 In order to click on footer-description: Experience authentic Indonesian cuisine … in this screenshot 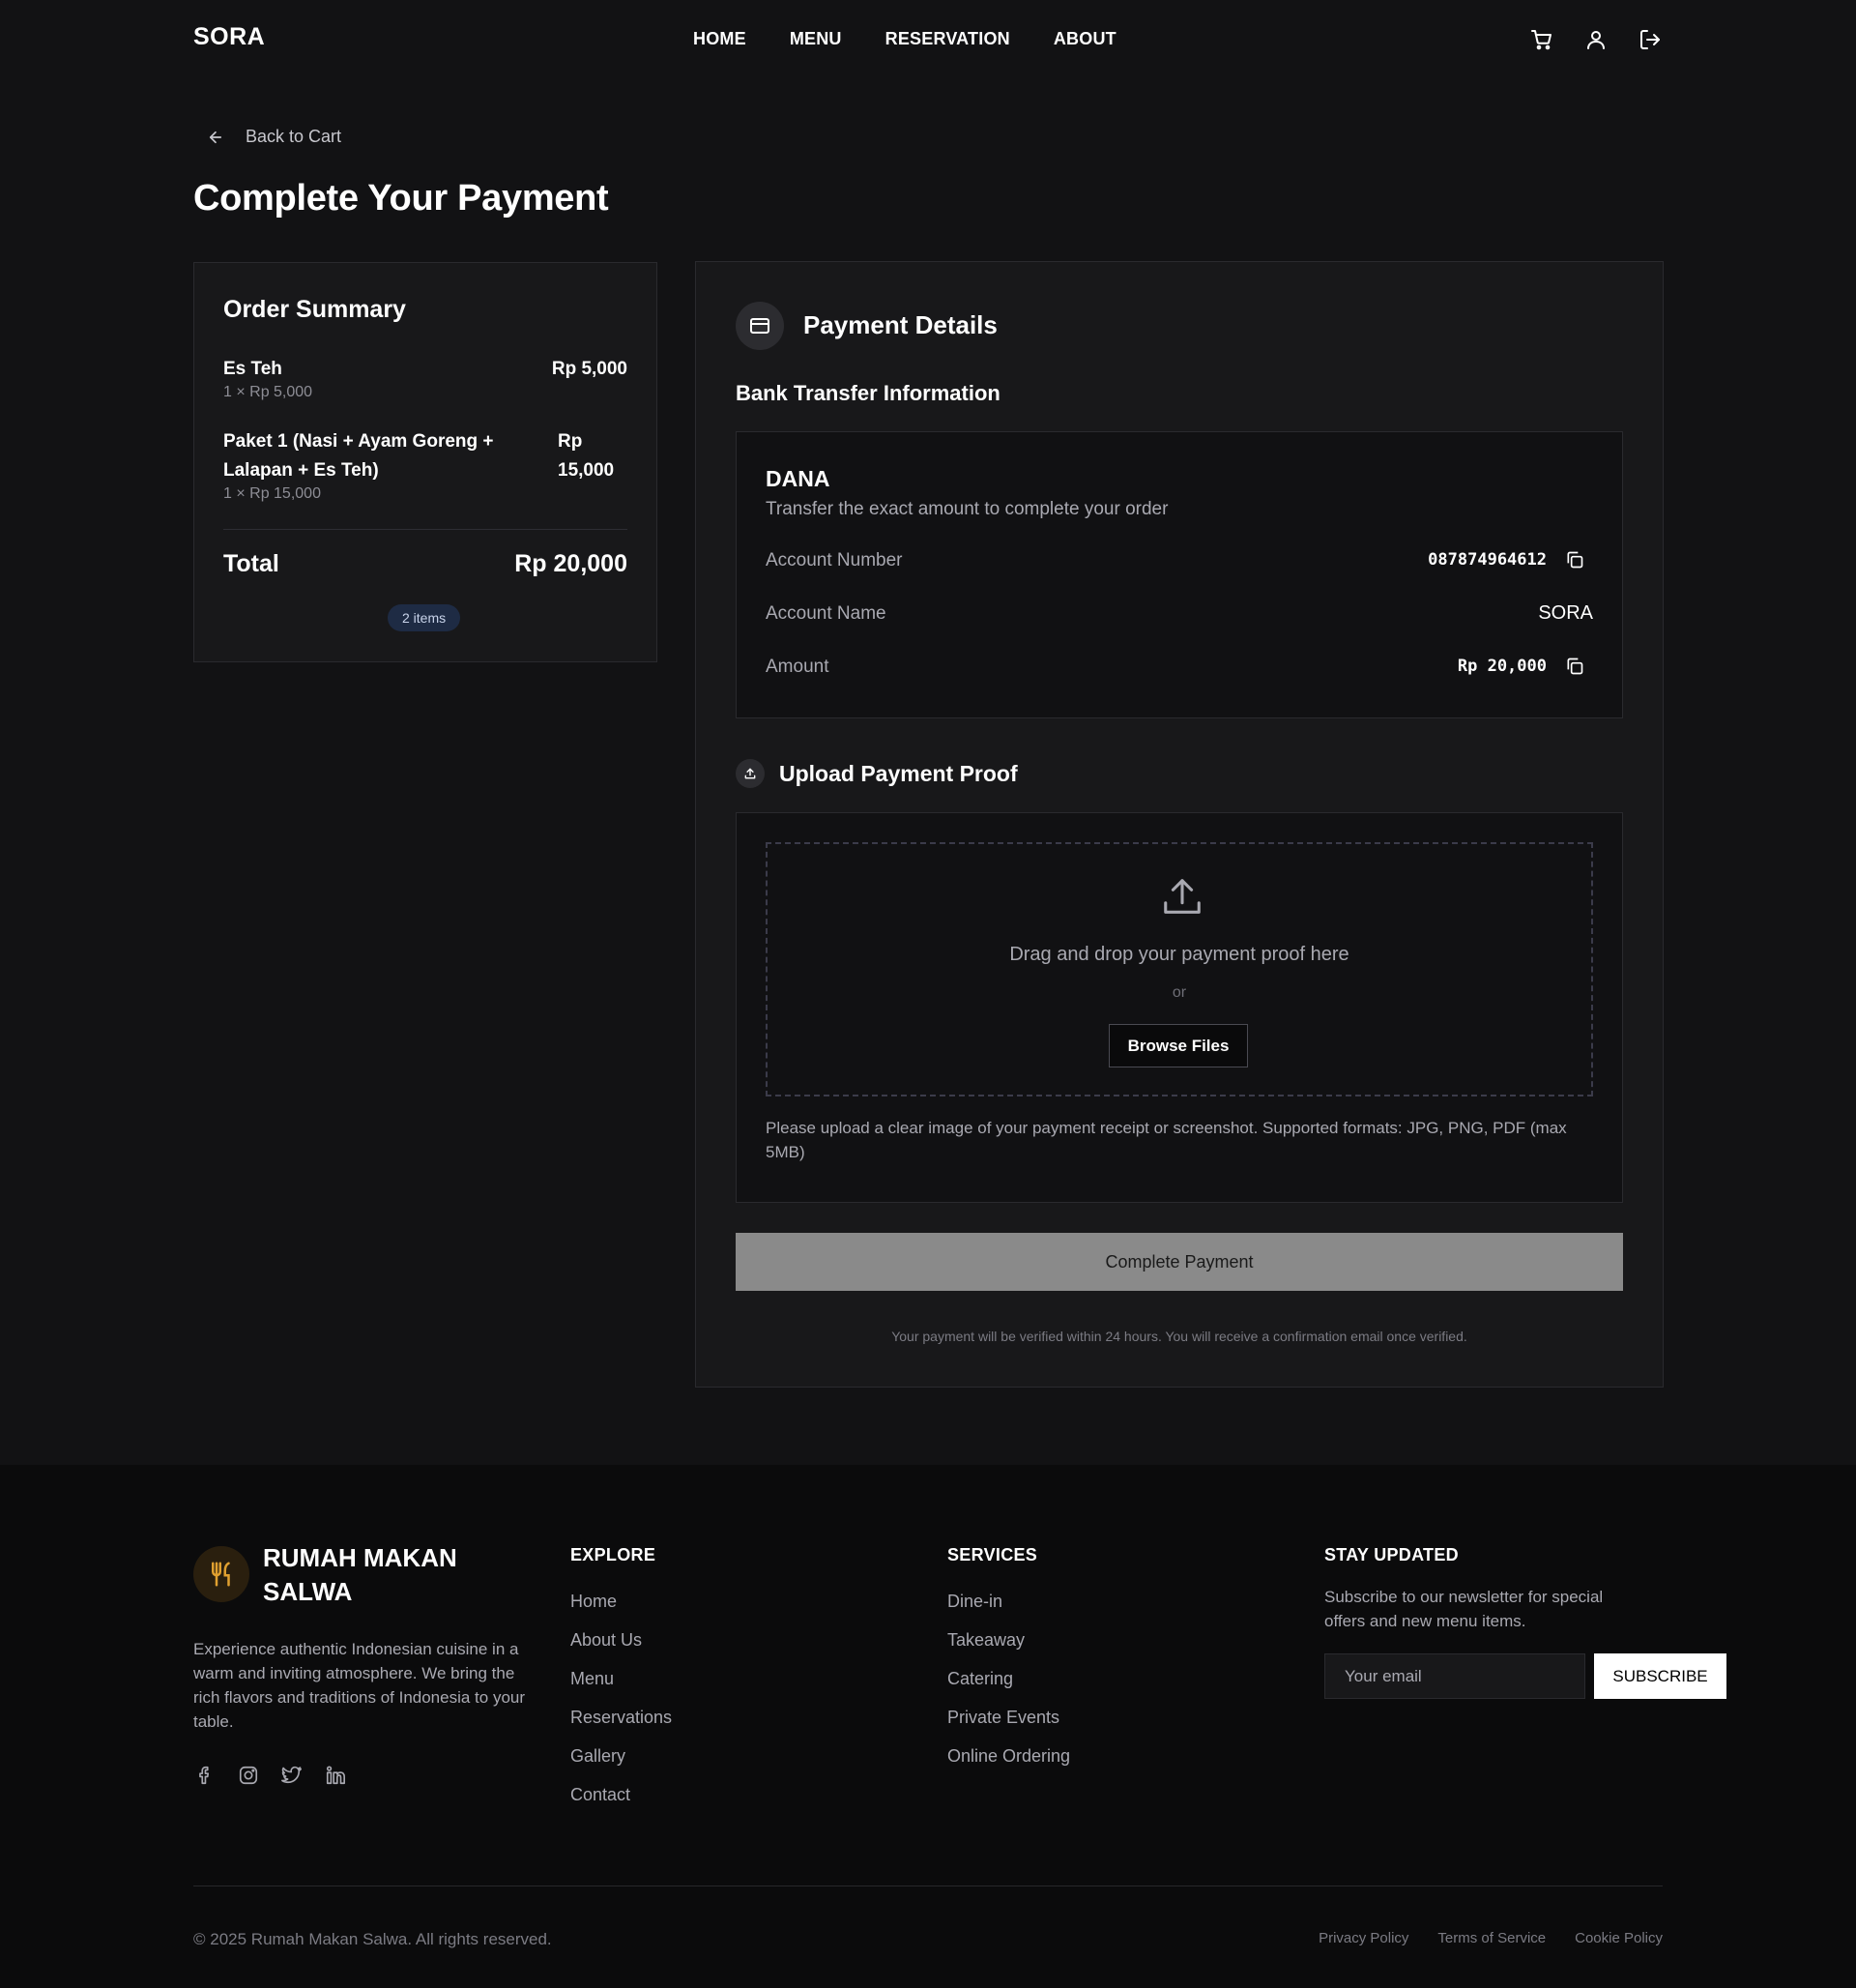, I will do `click(360, 1685)`.